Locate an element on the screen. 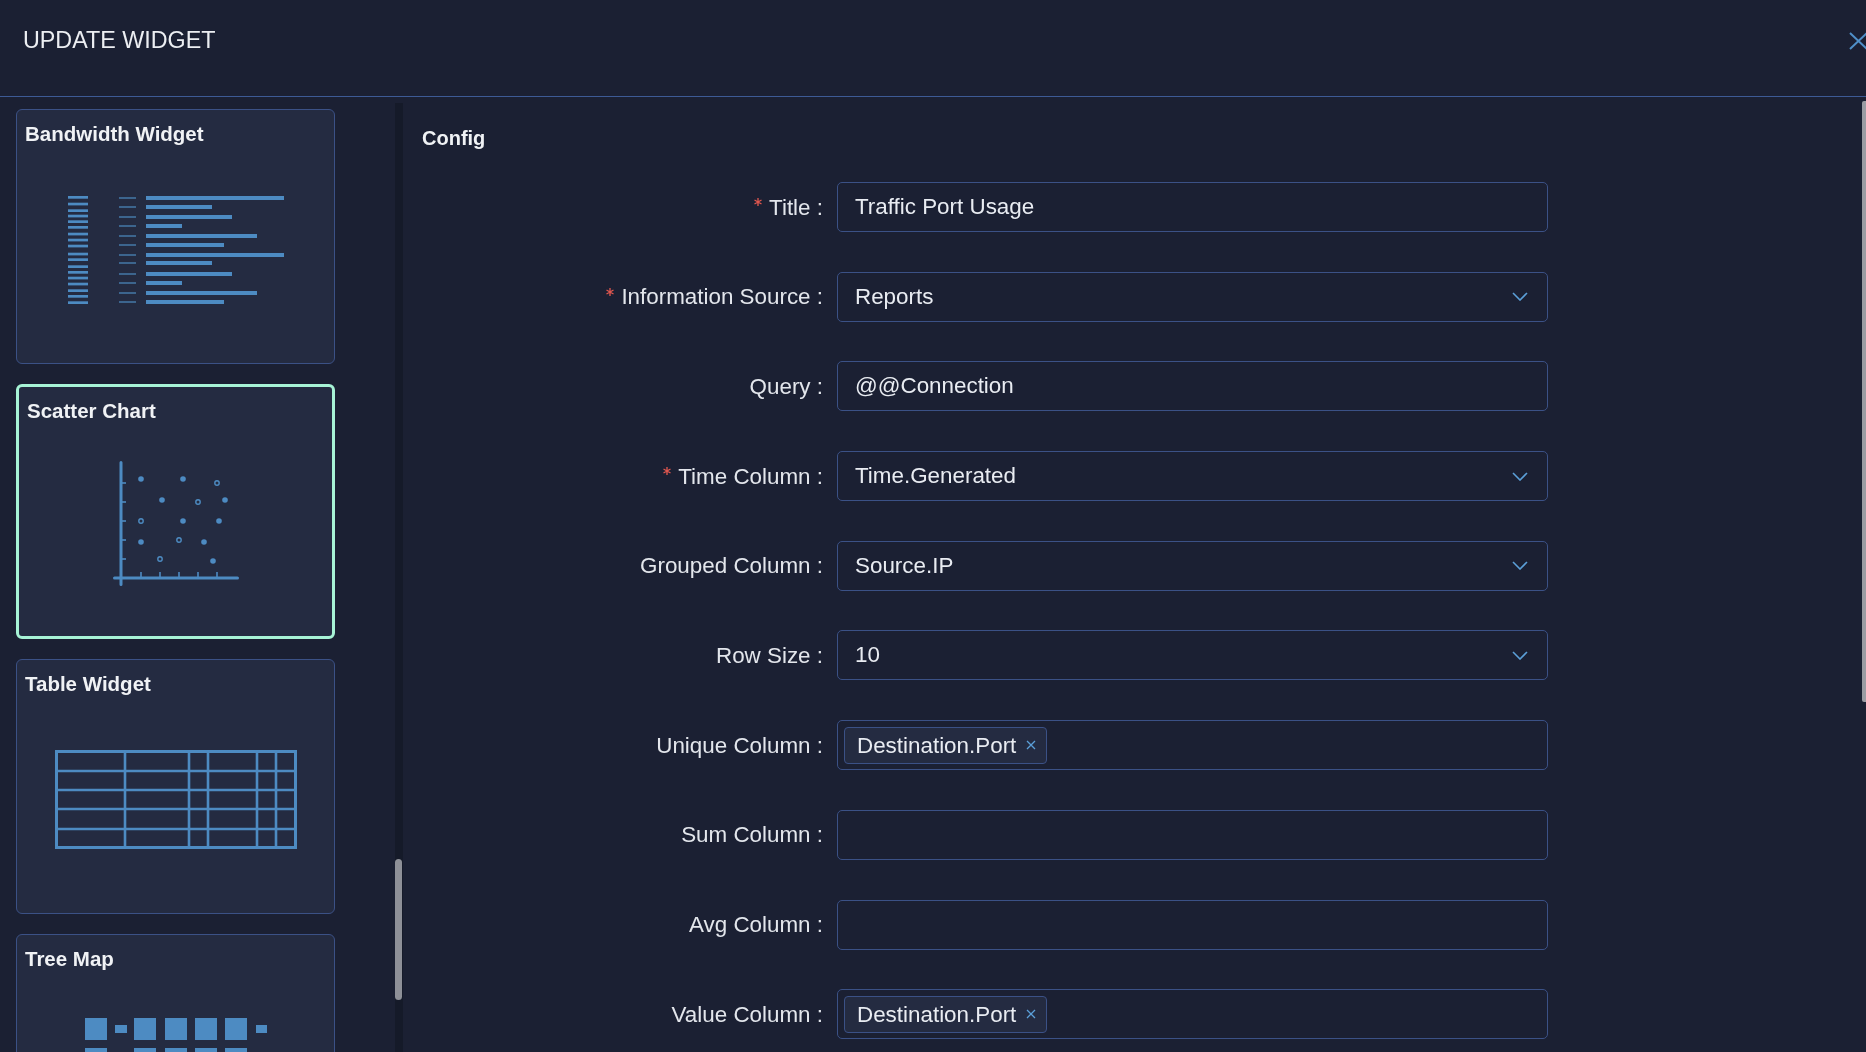  widget-type-card: Tree Map is located at coordinates (175, 993).